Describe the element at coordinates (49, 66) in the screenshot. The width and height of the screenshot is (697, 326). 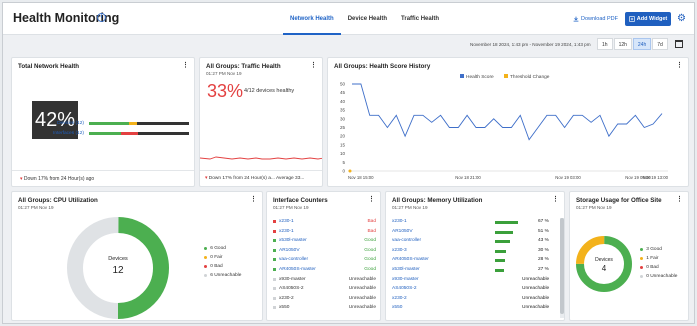
I see `card-title: Total Network Health` at that location.